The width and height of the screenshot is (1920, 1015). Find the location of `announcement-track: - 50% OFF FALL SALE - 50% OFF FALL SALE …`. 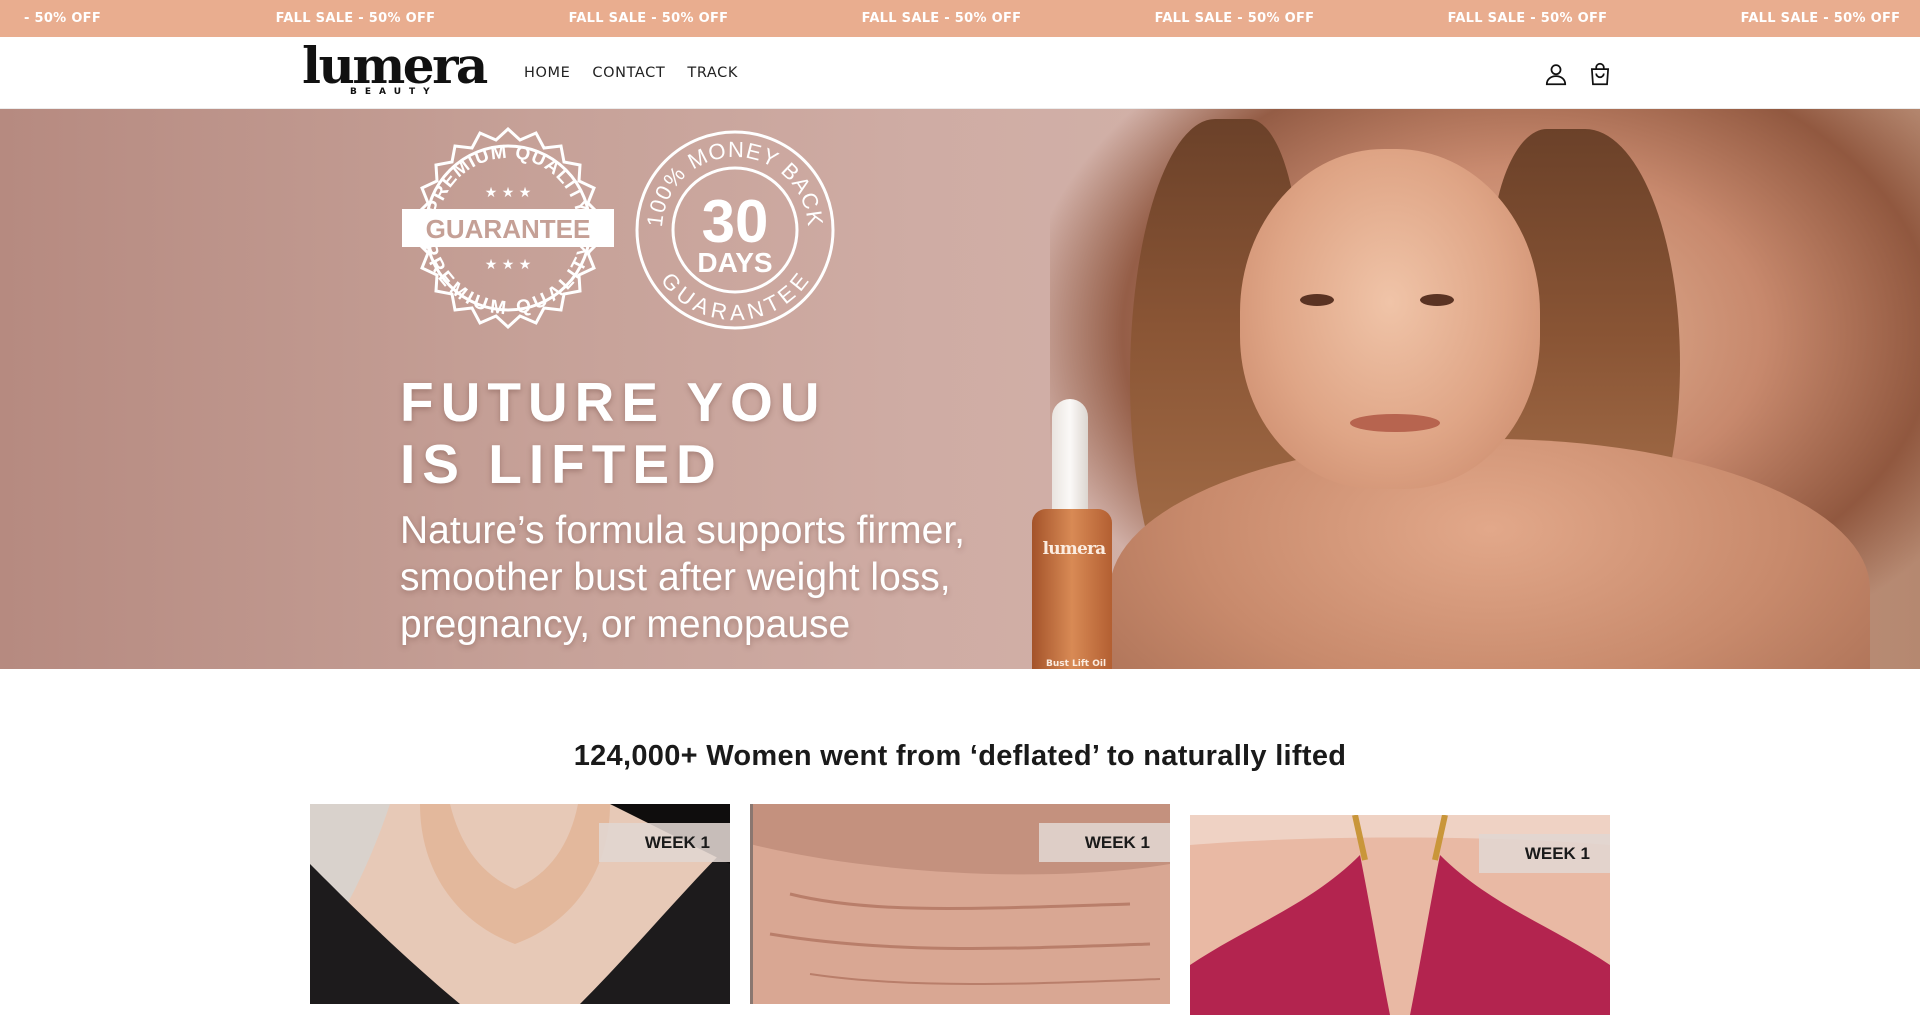

announcement-track: - 50% OFF FALL SALE - 50% OFF FALL SALE … is located at coordinates (960, 18).